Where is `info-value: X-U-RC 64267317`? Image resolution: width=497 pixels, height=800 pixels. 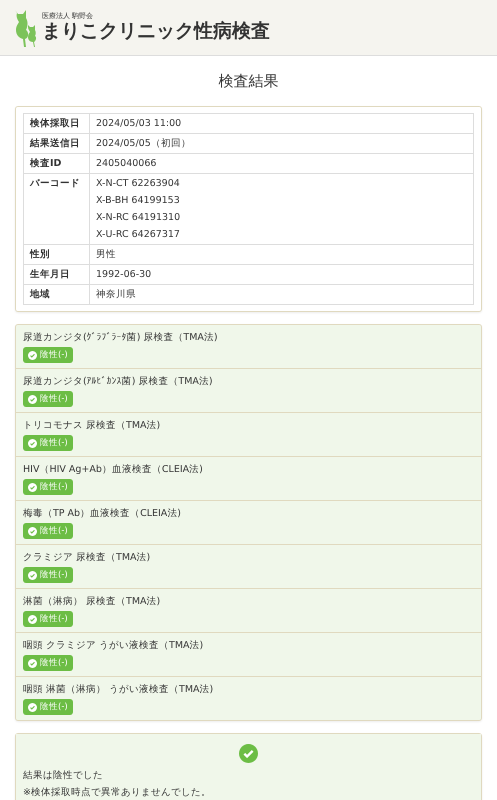
info-value: X-U-RC 64267317 is located at coordinates (138, 235).